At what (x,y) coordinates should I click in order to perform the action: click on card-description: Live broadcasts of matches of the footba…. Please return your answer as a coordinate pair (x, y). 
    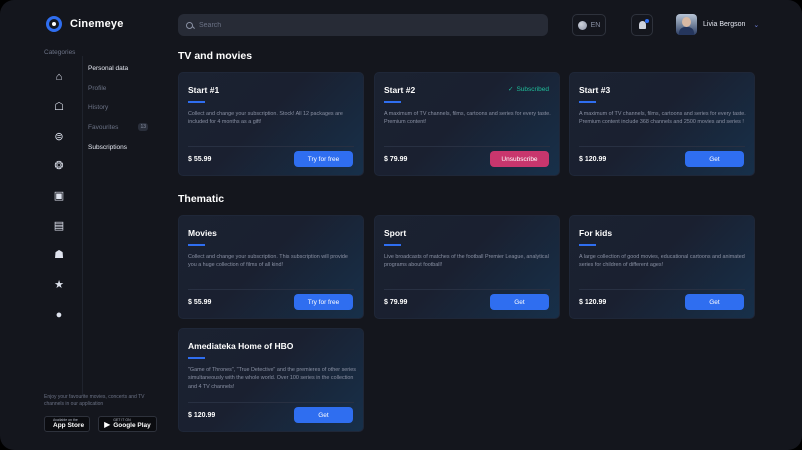
    Looking at the image, I should click on (466, 261).